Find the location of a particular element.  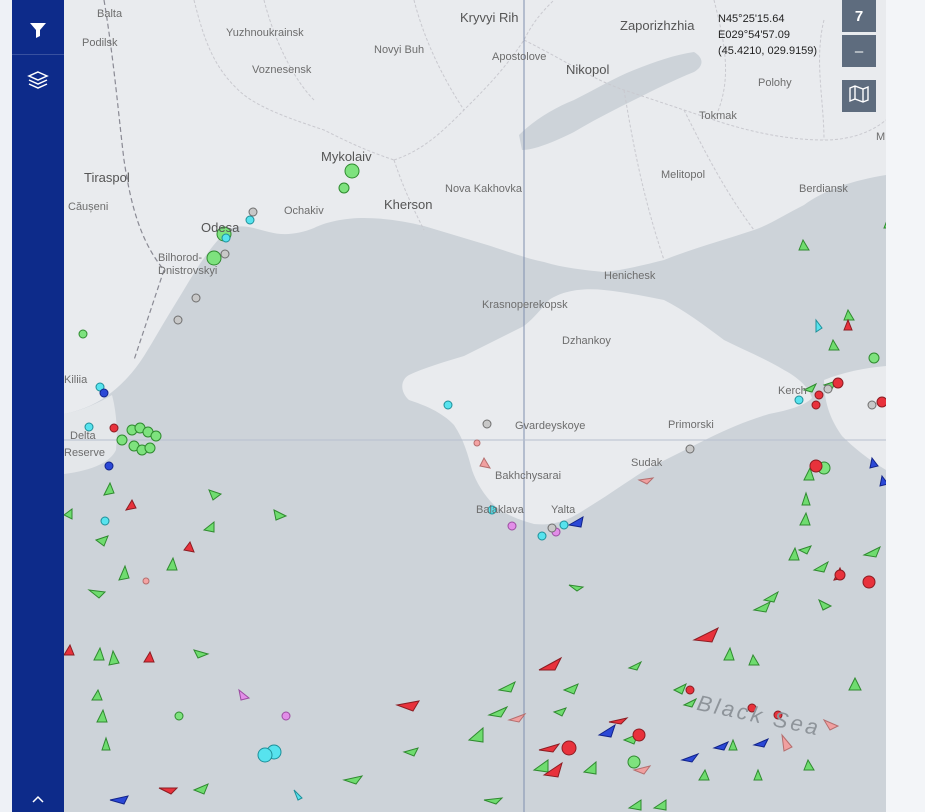

place-label: Bakhchysarai is located at coordinates (528, 476).